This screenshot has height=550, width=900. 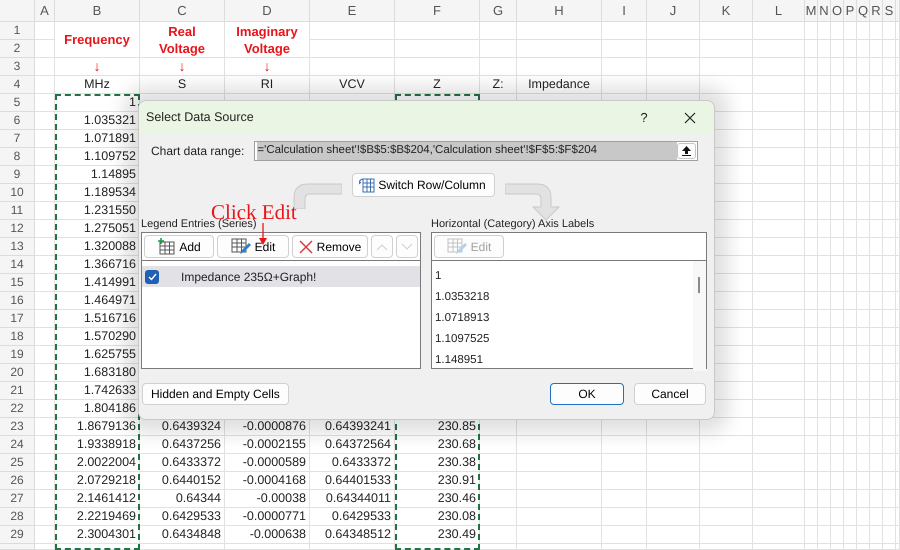 I want to click on row-header: 10, so click(x=17, y=193).